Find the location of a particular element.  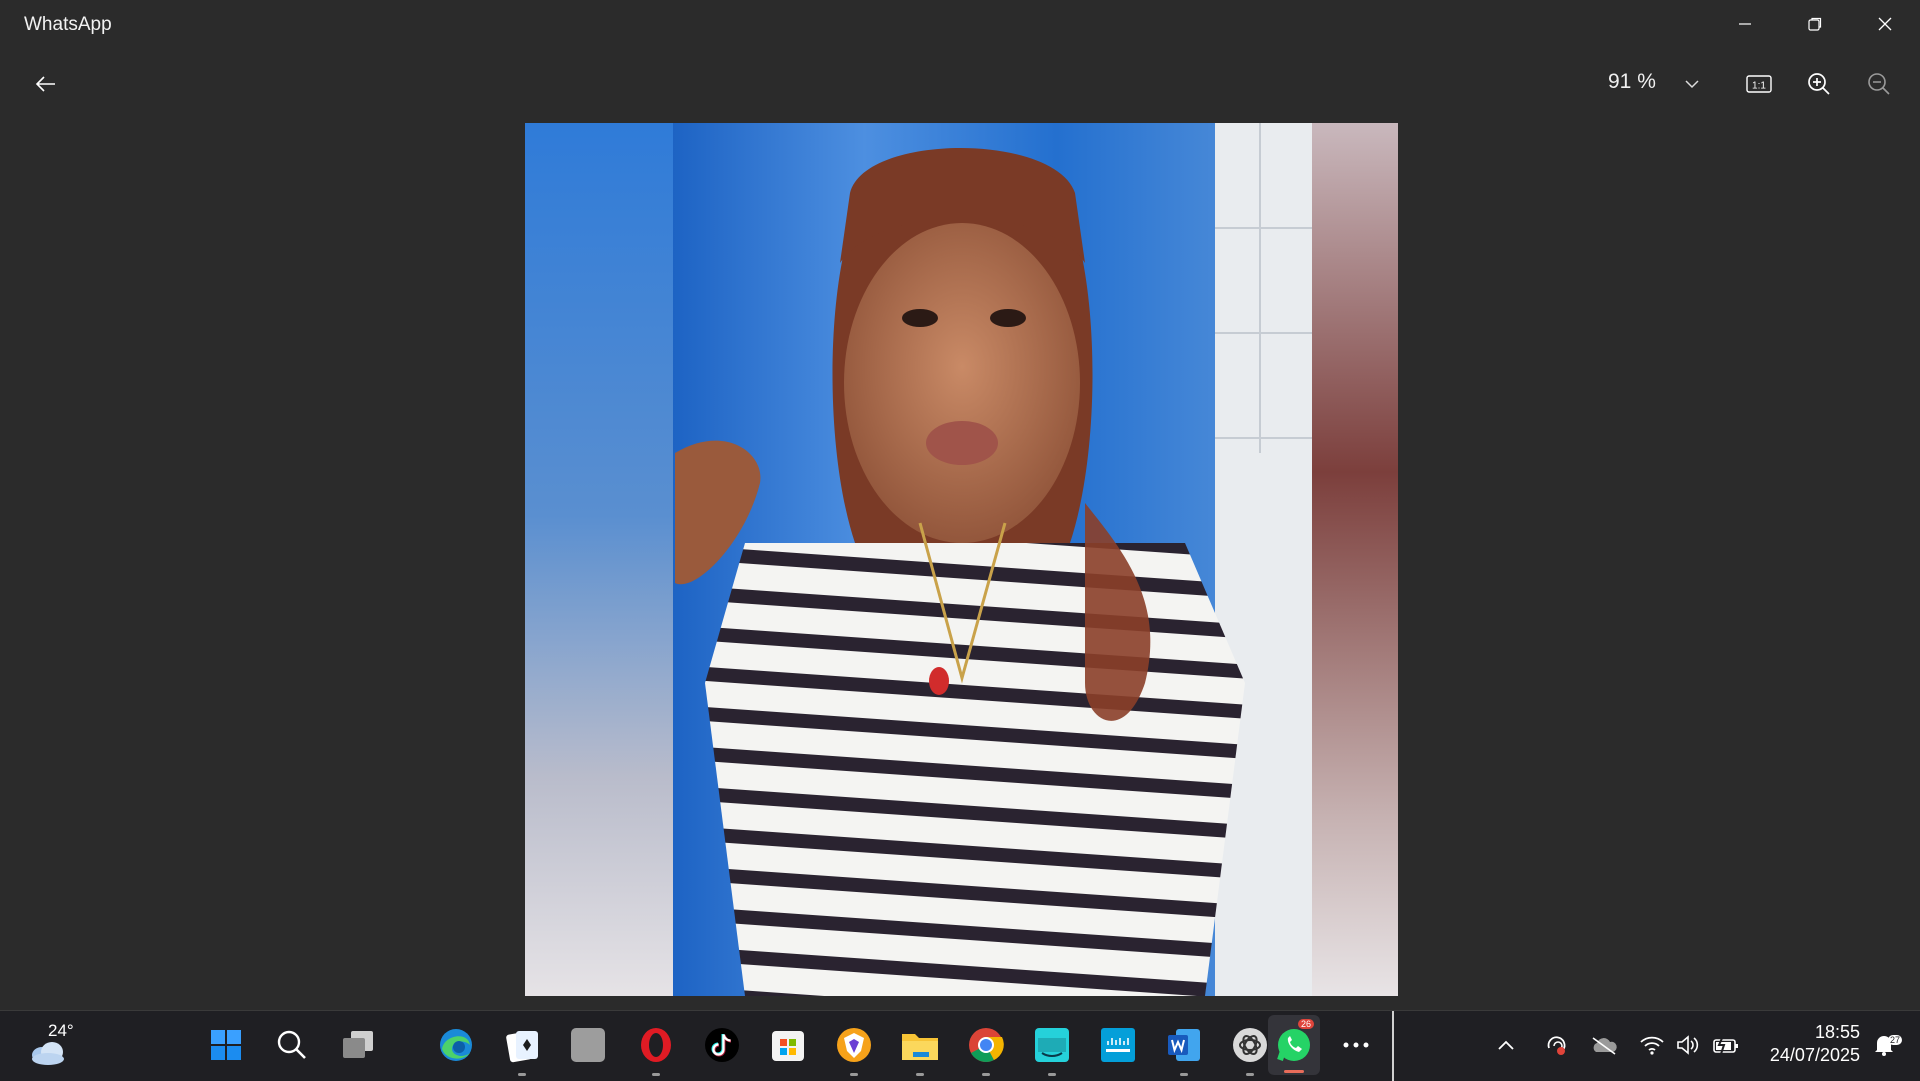

whatsapp-icon is located at coordinates (1293, 1045).